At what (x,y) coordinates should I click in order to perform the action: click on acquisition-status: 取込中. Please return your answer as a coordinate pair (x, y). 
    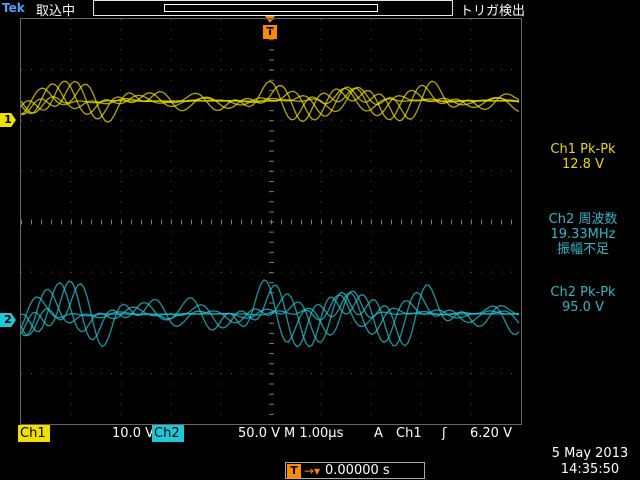
    Looking at the image, I should click on (56, 11).